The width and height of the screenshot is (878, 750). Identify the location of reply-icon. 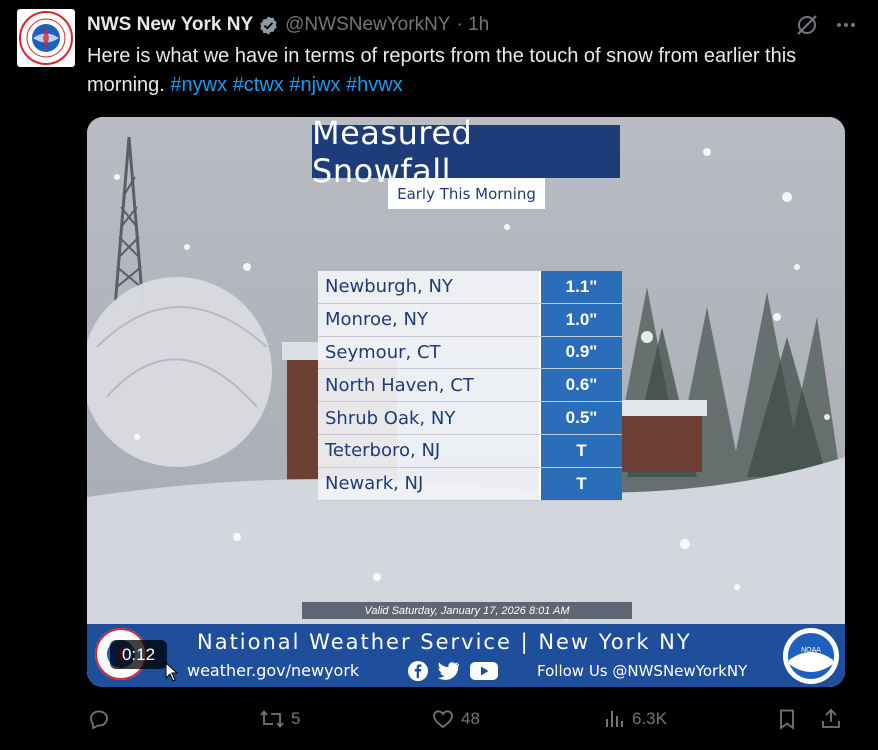
(99, 720).